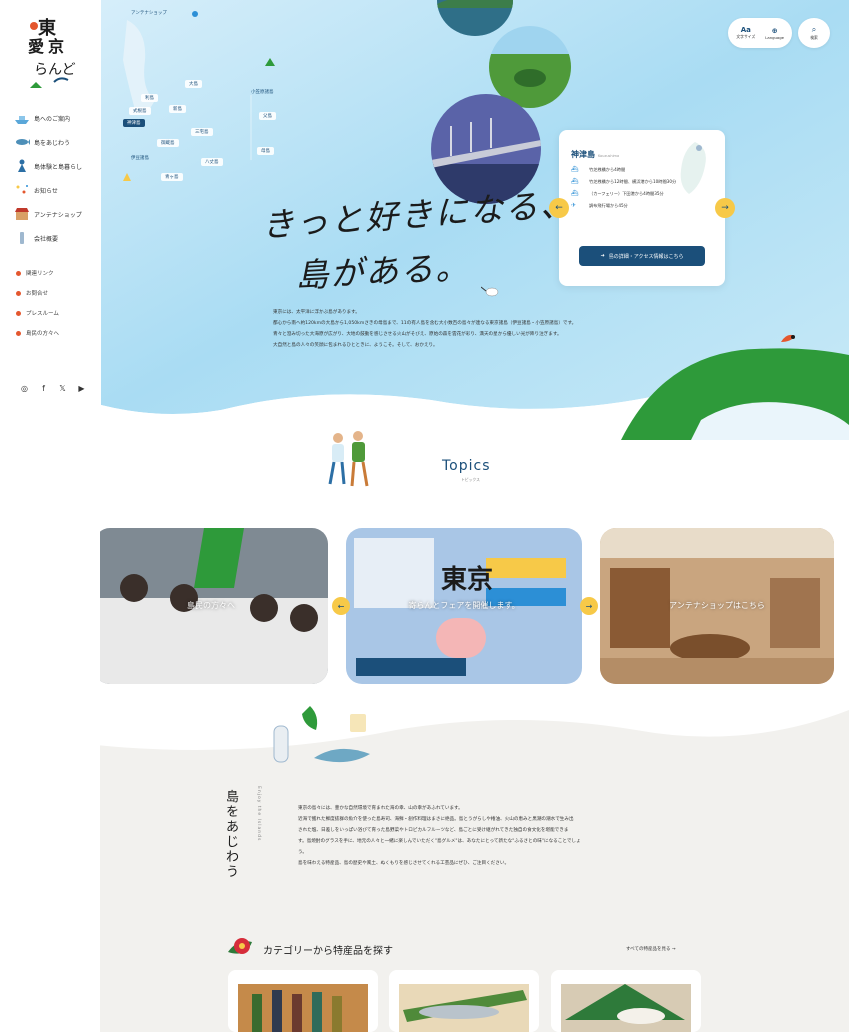 Image resolution: width=849 pixels, height=1032 pixels. What do you see at coordinates (43, 388) in the screenshot?
I see `facebook-icon: f` at bounding box center [43, 388].